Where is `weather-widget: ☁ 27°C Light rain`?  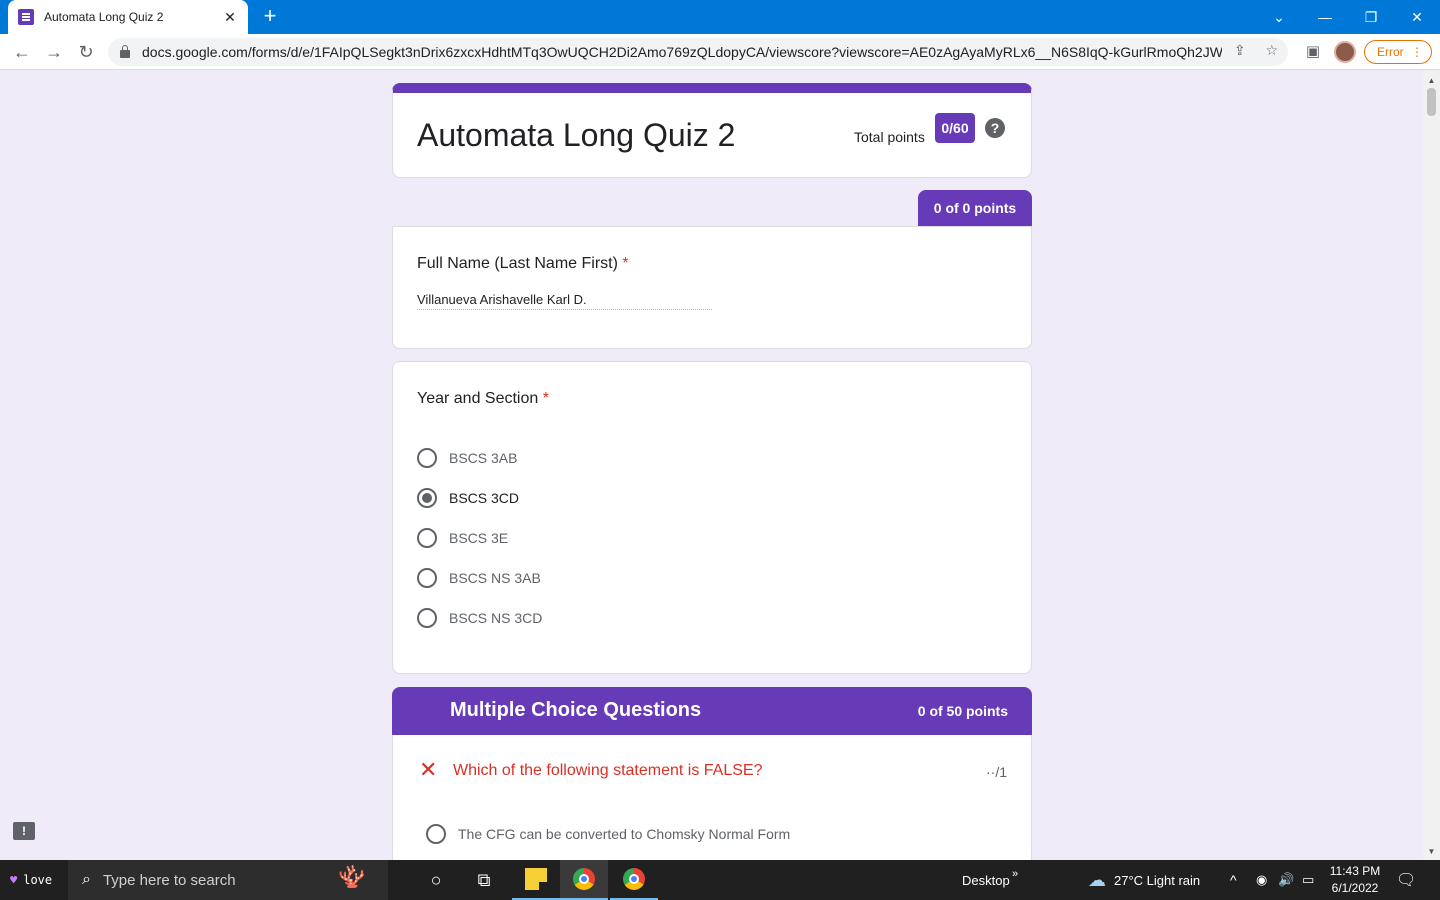
weather-widget: ☁ 27°C Light rain is located at coordinates (1144, 880).